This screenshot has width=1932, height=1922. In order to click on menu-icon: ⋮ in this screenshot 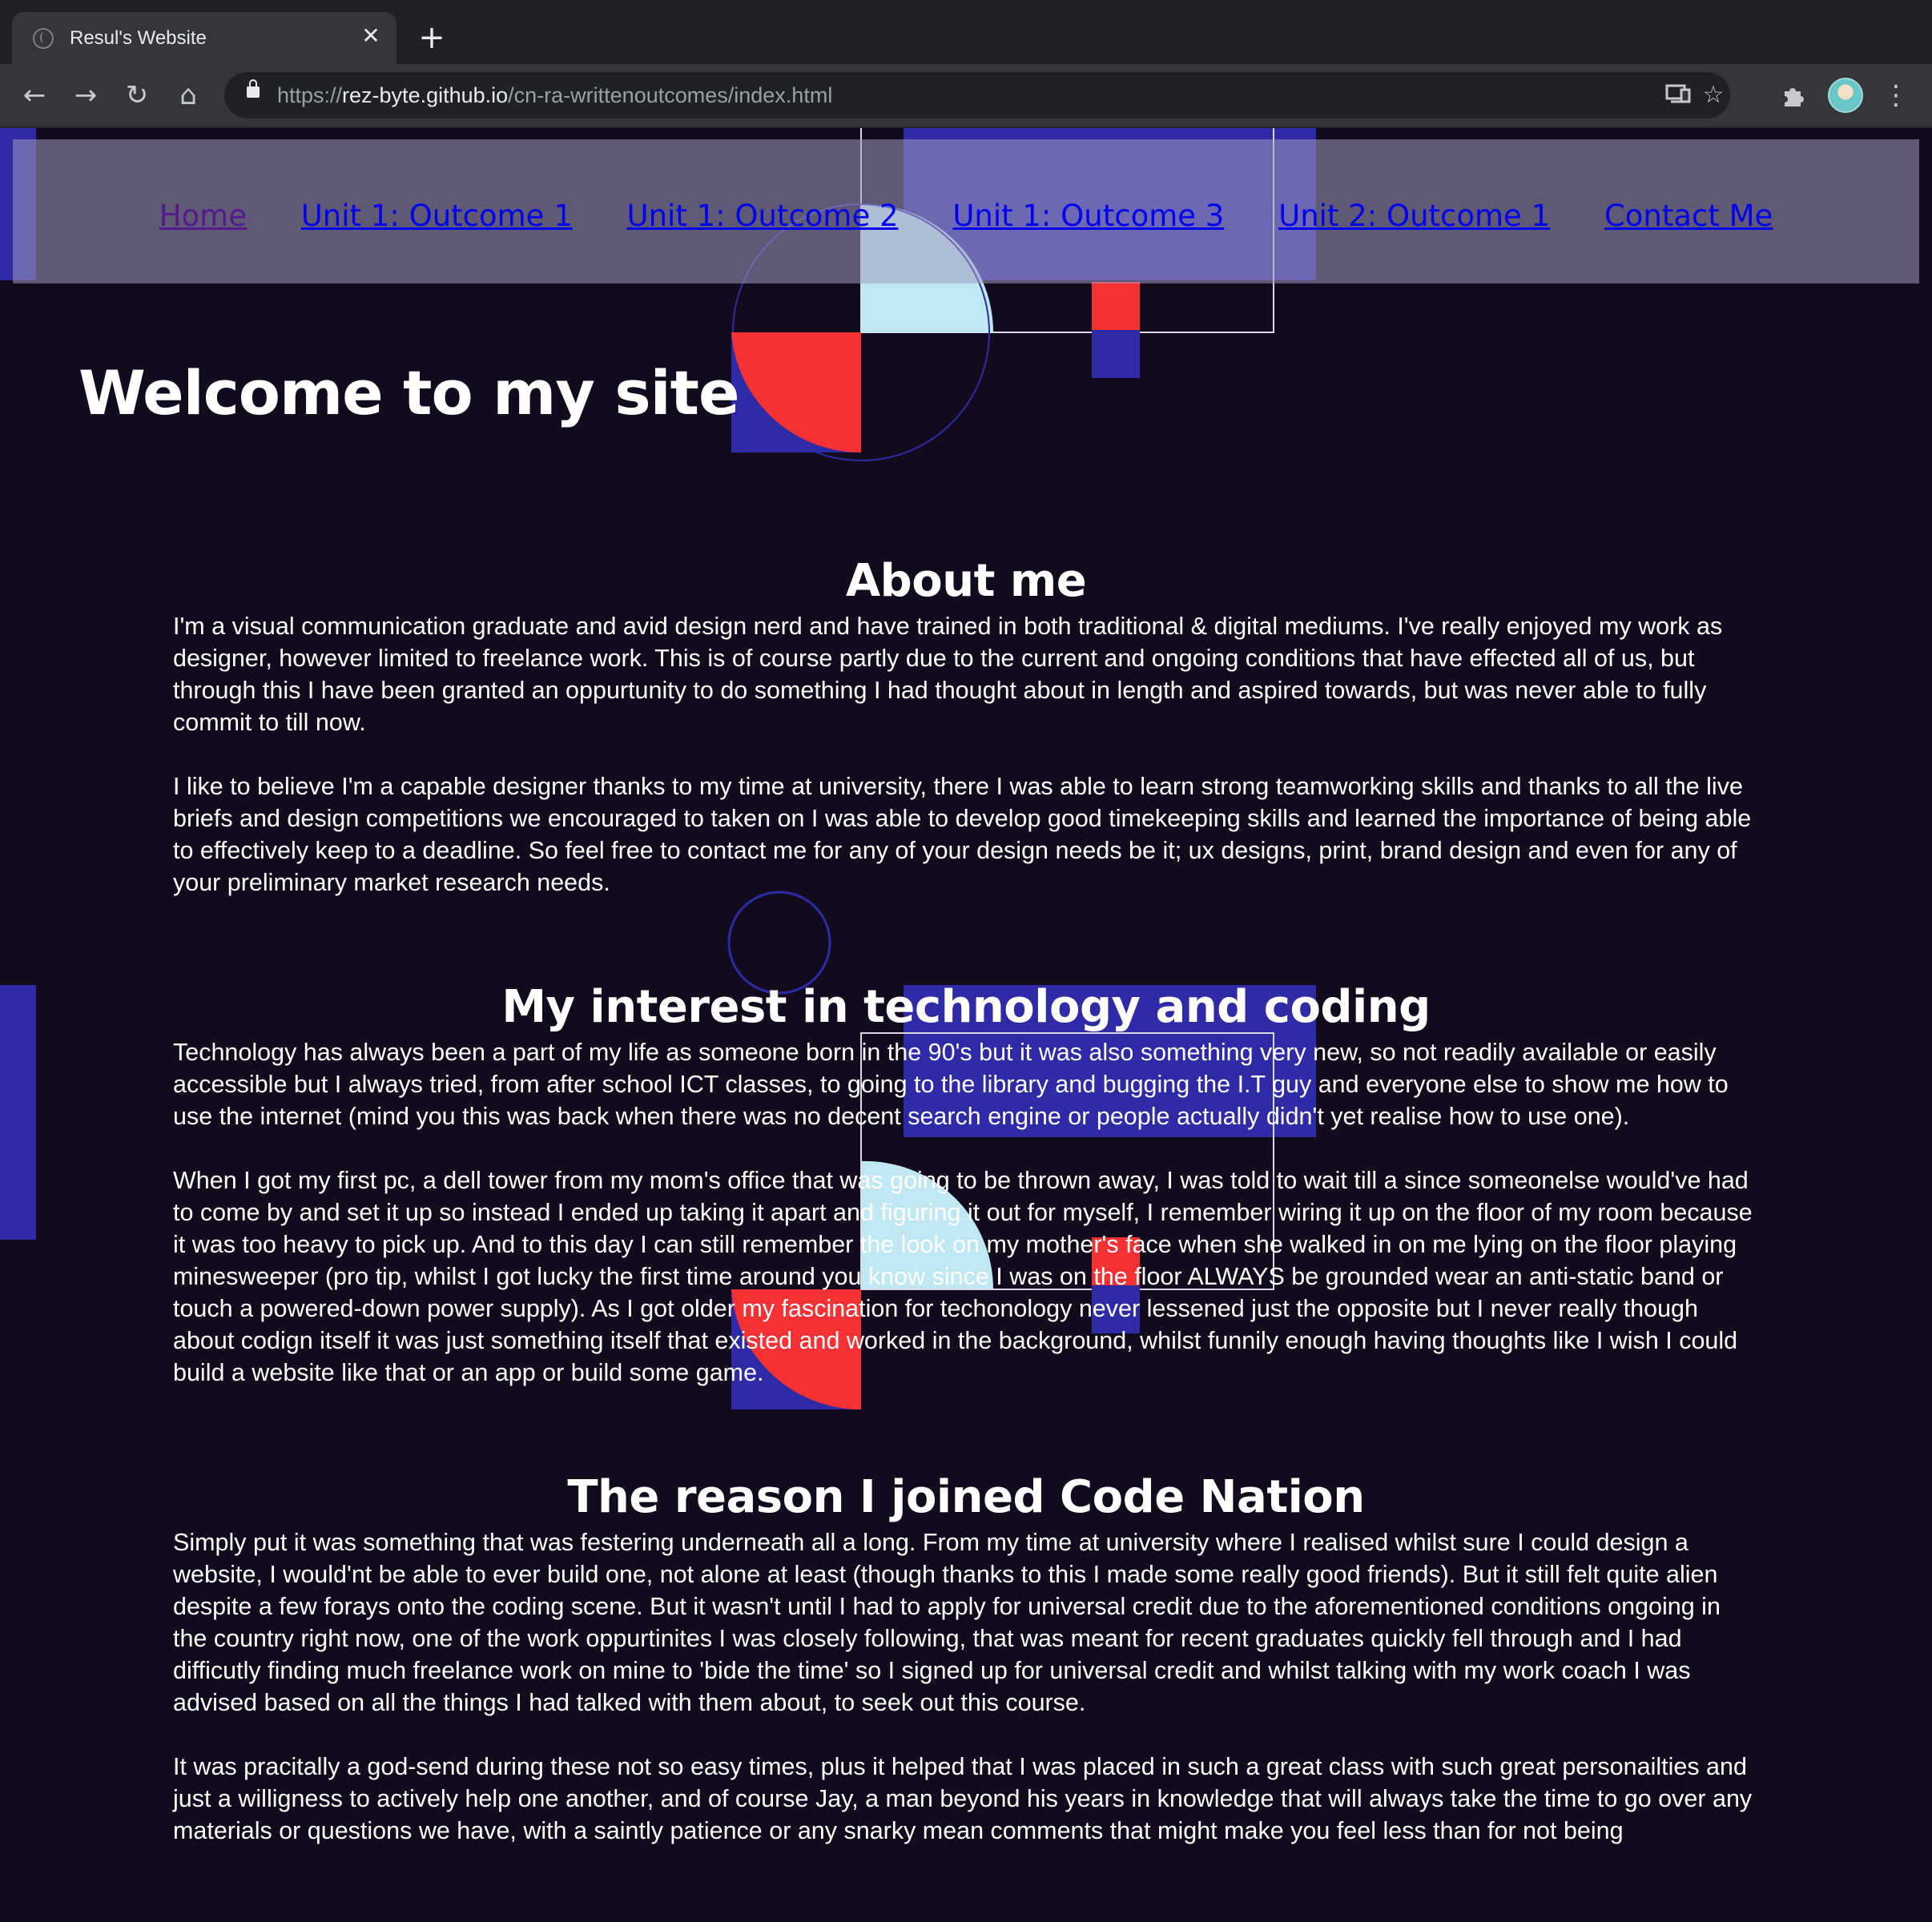, I will do `click(1896, 95)`.